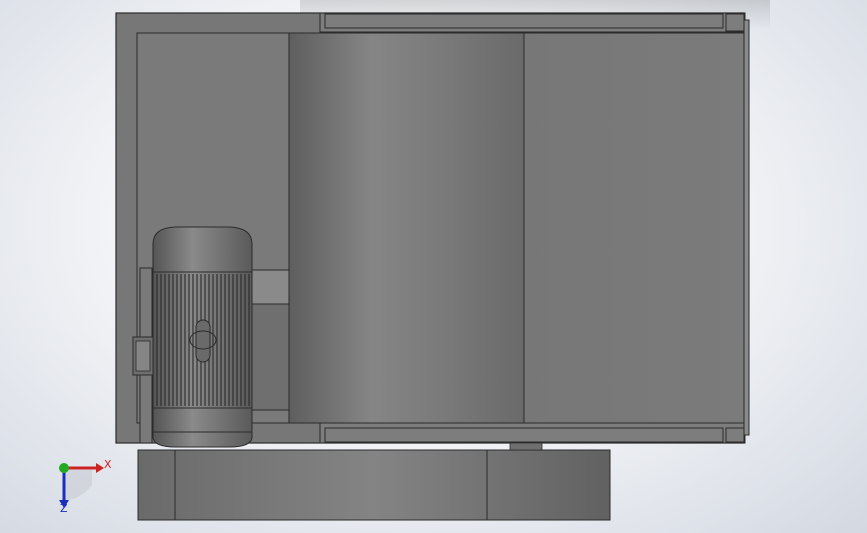  What do you see at coordinates (85, 486) in the screenshot?
I see `reference-triad: X Z` at bounding box center [85, 486].